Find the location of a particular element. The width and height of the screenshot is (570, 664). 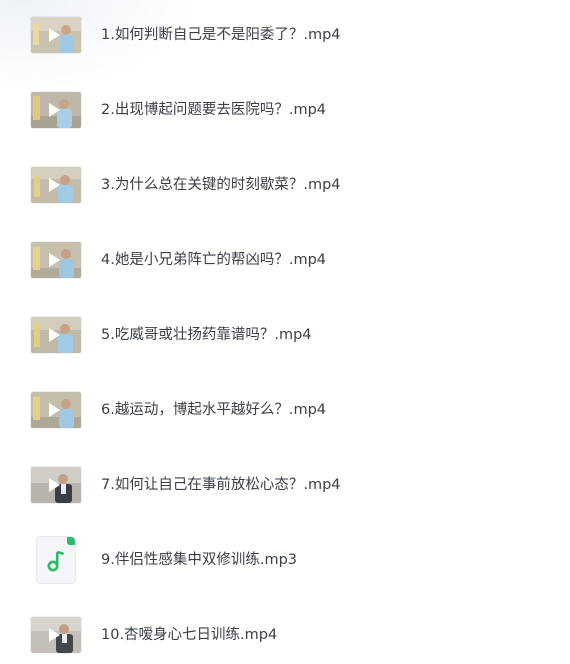

file-name: 3.为什么总在关键的时刻歇菜？.mp4 is located at coordinates (221, 185).